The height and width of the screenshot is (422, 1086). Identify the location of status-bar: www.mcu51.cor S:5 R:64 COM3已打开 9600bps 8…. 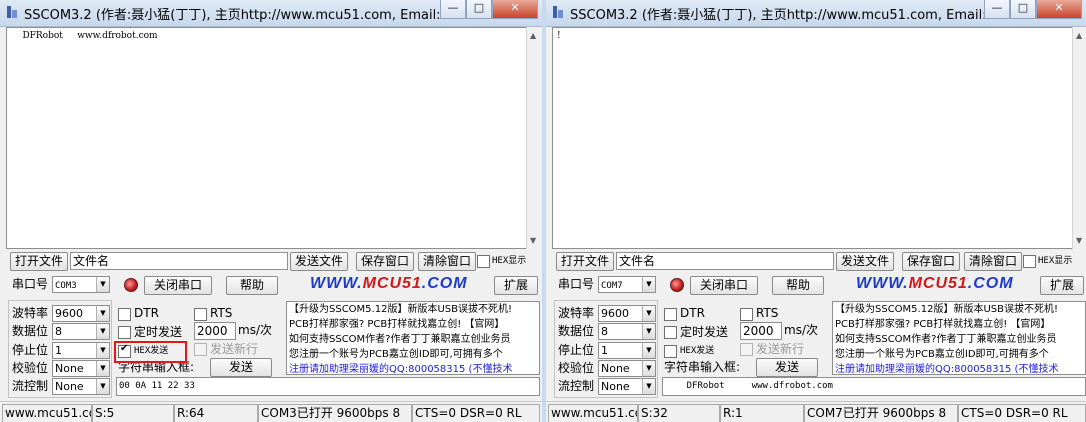
(271, 411).